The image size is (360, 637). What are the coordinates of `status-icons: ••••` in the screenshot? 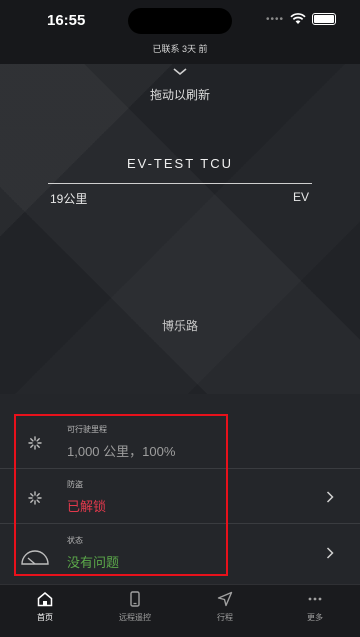 It's located at (301, 19).